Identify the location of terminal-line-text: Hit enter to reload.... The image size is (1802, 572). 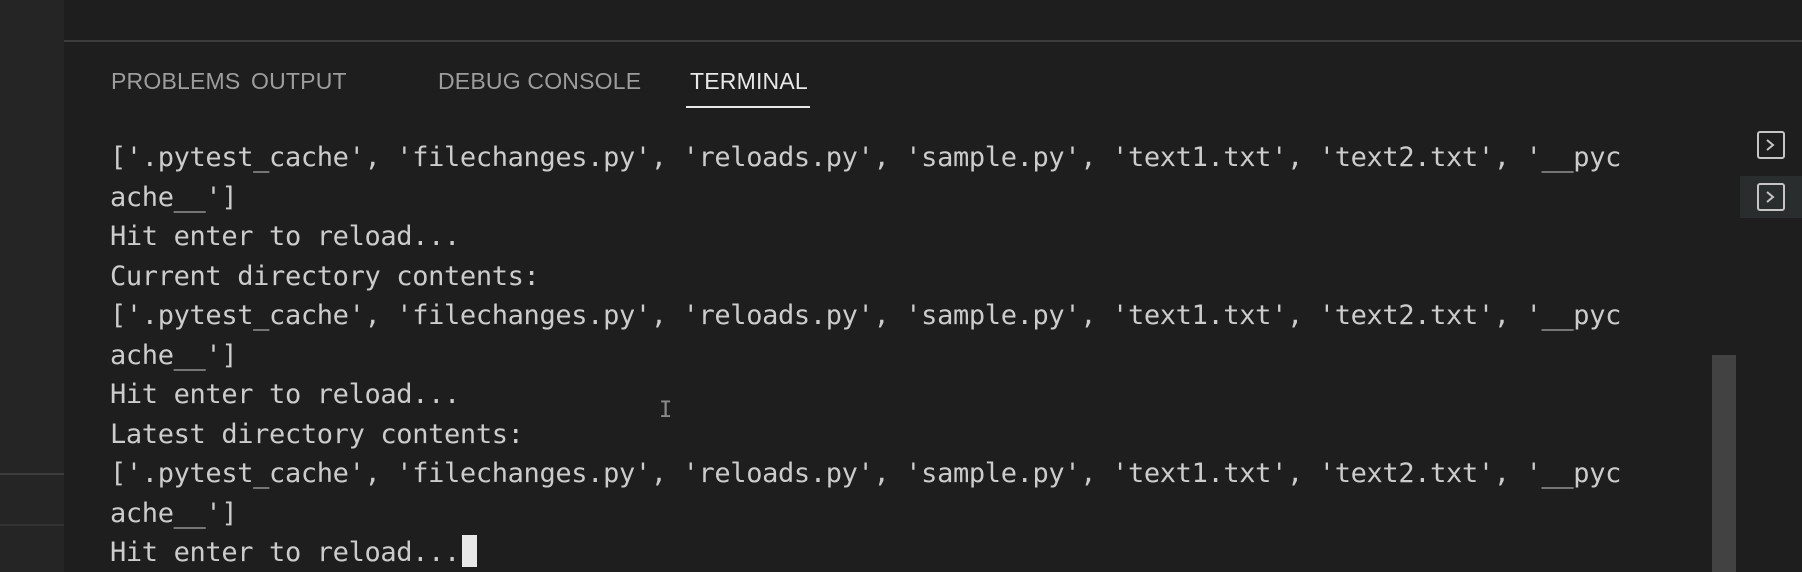
(285, 552).